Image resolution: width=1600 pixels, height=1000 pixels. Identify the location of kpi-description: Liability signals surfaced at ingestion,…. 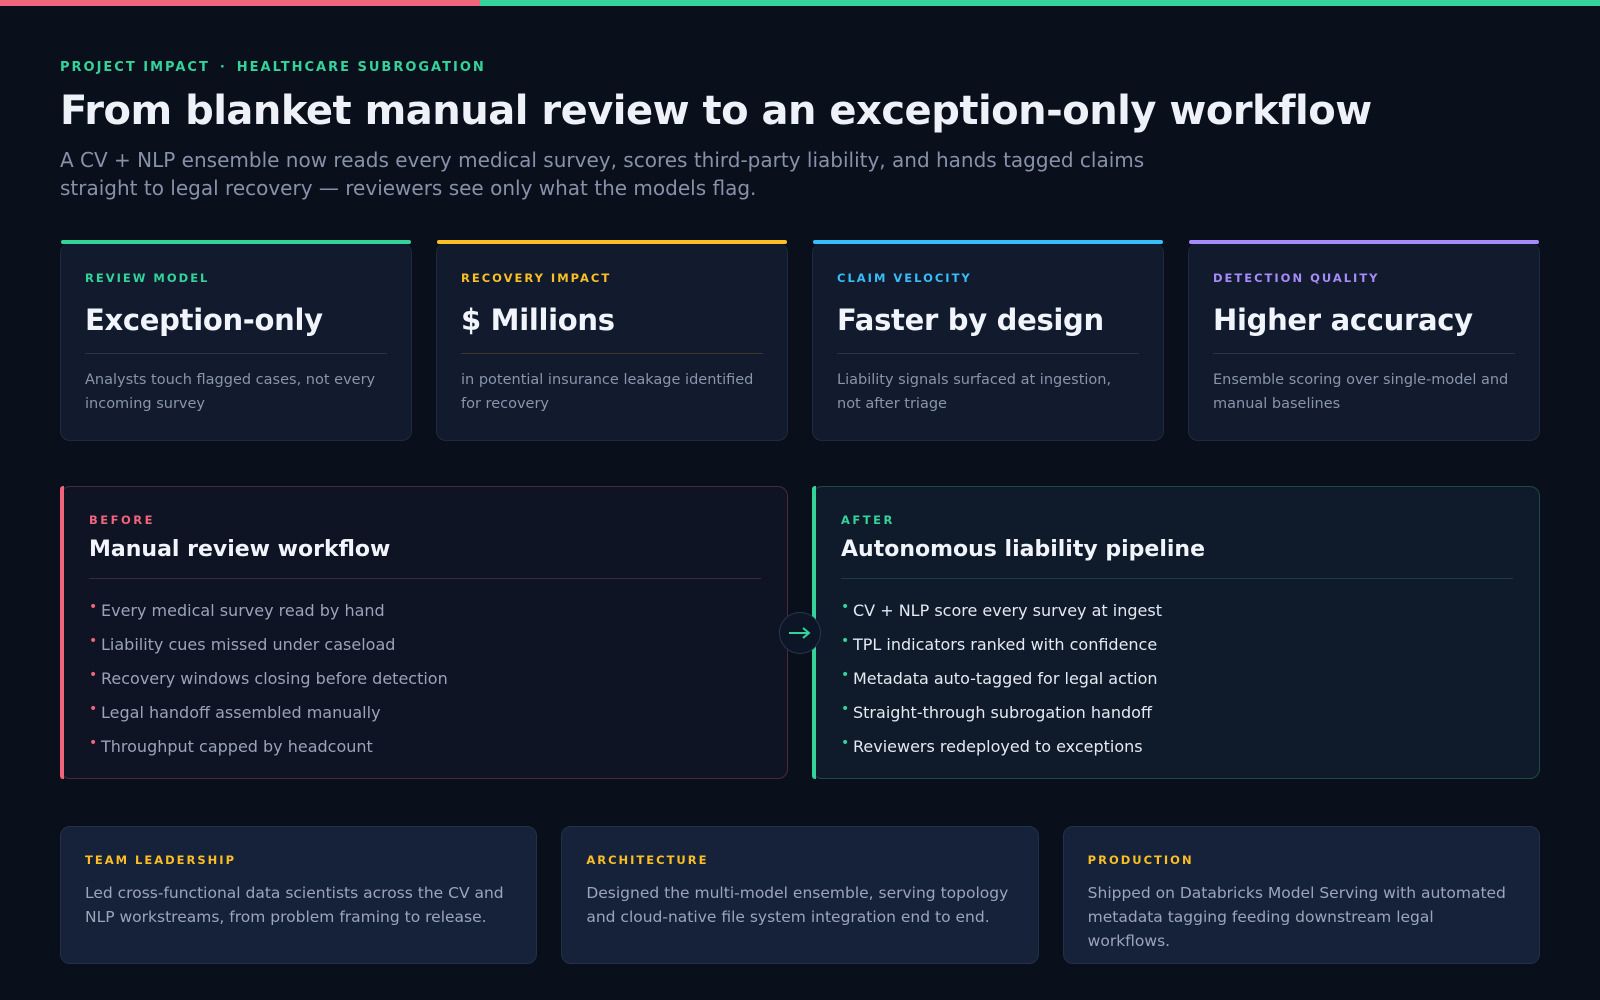
(974, 392).